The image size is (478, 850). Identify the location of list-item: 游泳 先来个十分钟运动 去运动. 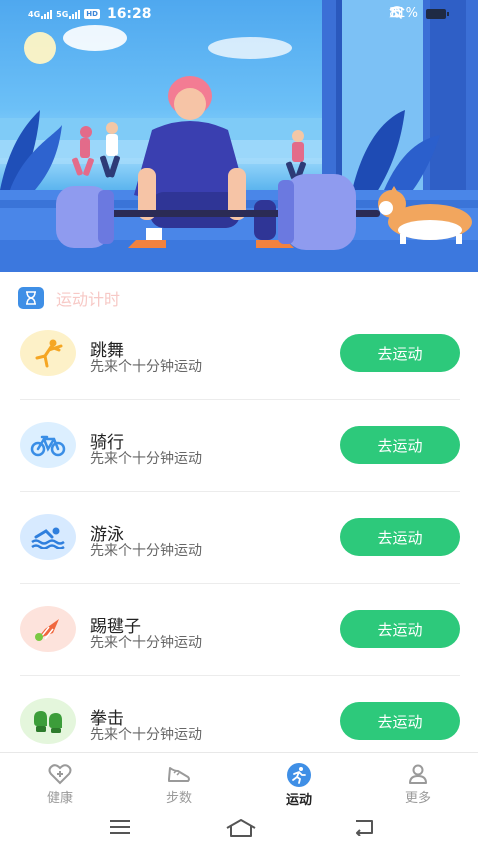
(239, 538).